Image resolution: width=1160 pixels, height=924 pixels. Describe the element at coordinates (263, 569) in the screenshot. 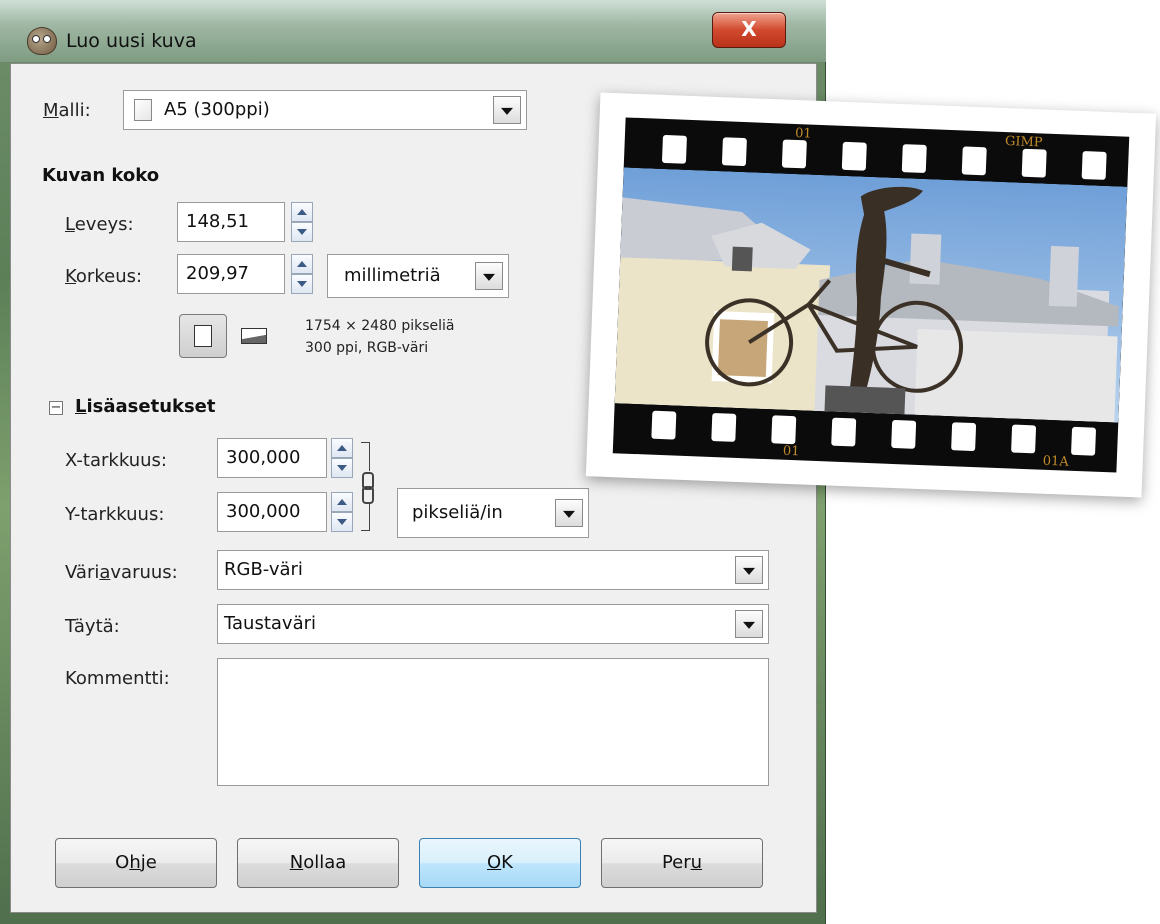

I see `colorspace-value: RGB-väri` at that location.